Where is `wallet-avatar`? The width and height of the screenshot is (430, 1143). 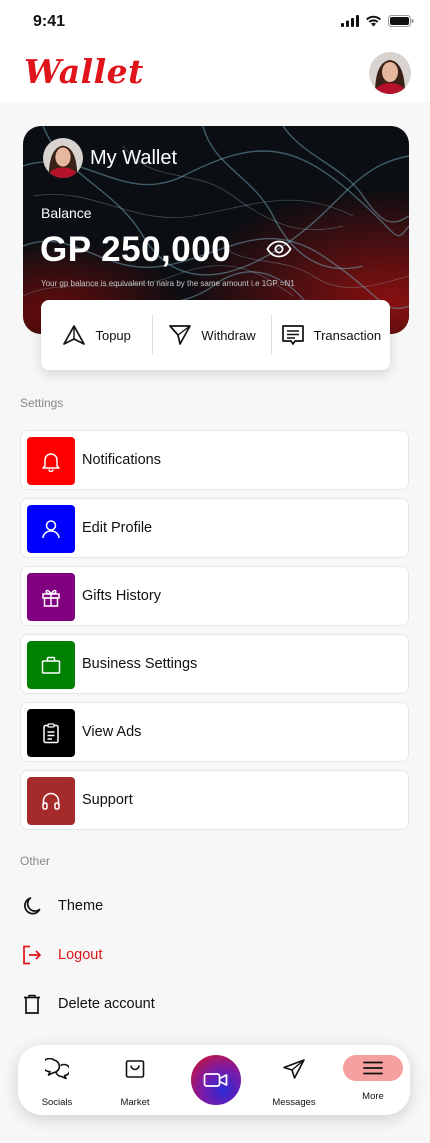 wallet-avatar is located at coordinates (63, 158).